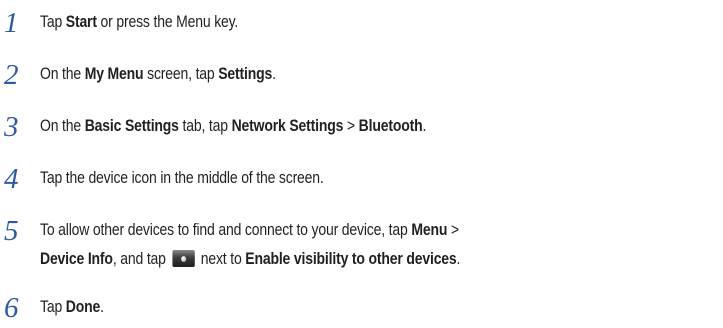 Image resolution: width=723 pixels, height=328 pixels. Describe the element at coordinates (390, 126) in the screenshot. I see `ui-term: Bluetooth` at that location.